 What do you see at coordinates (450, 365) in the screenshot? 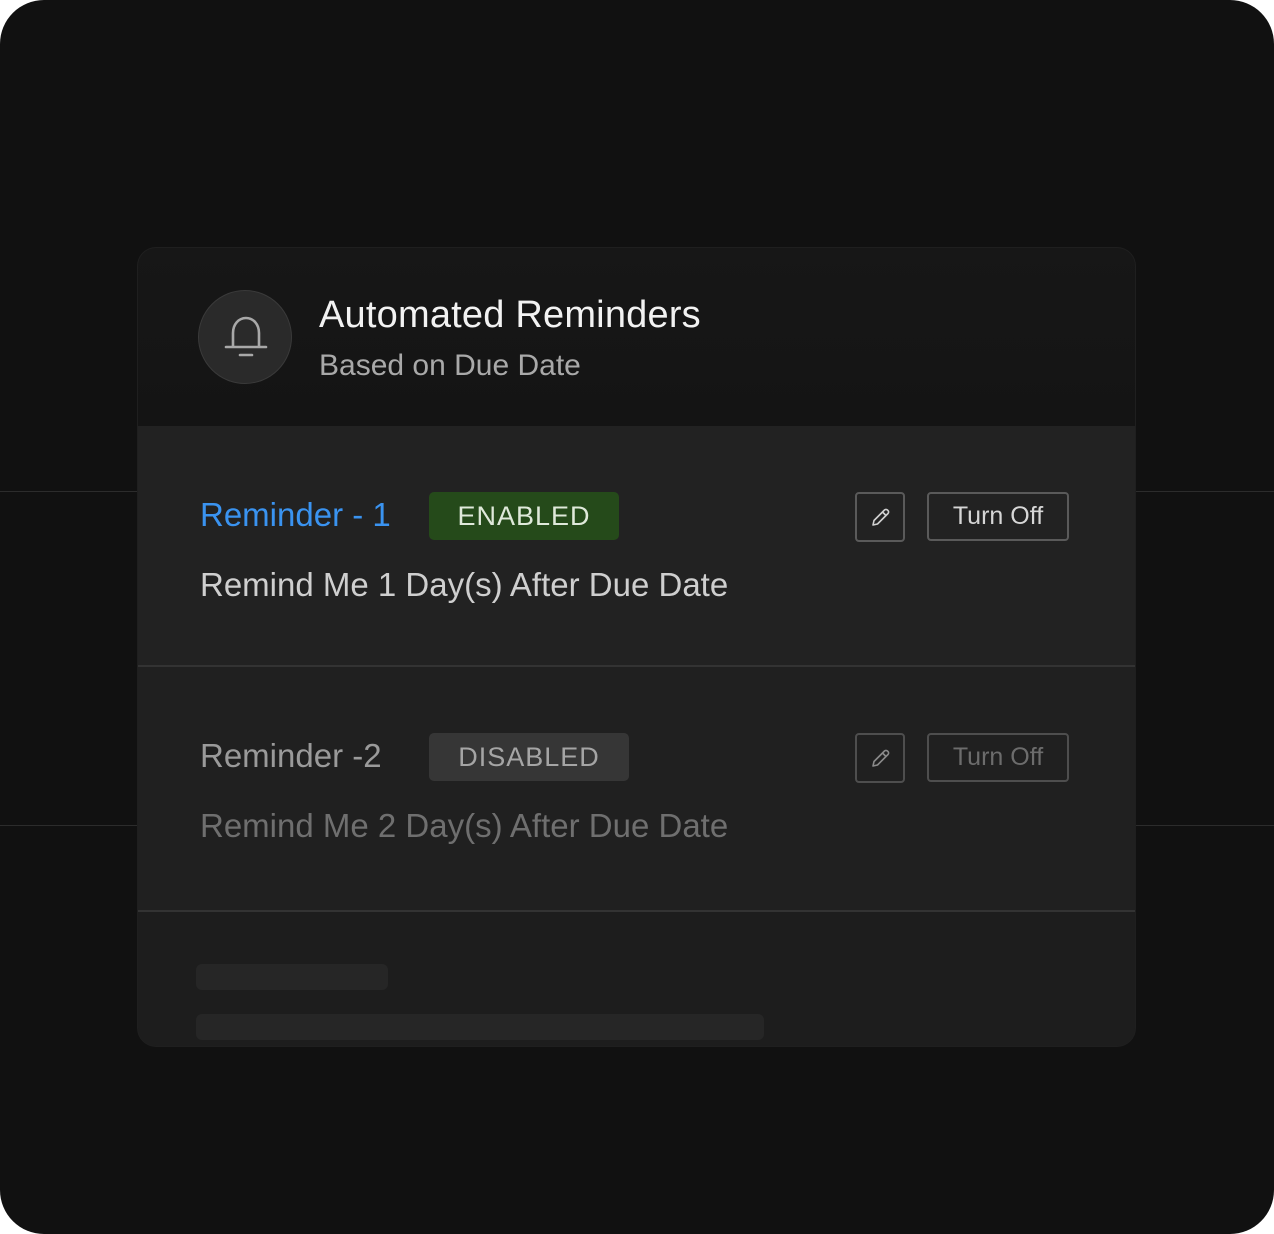
I see `card-subtitle: Based on Due Date` at bounding box center [450, 365].